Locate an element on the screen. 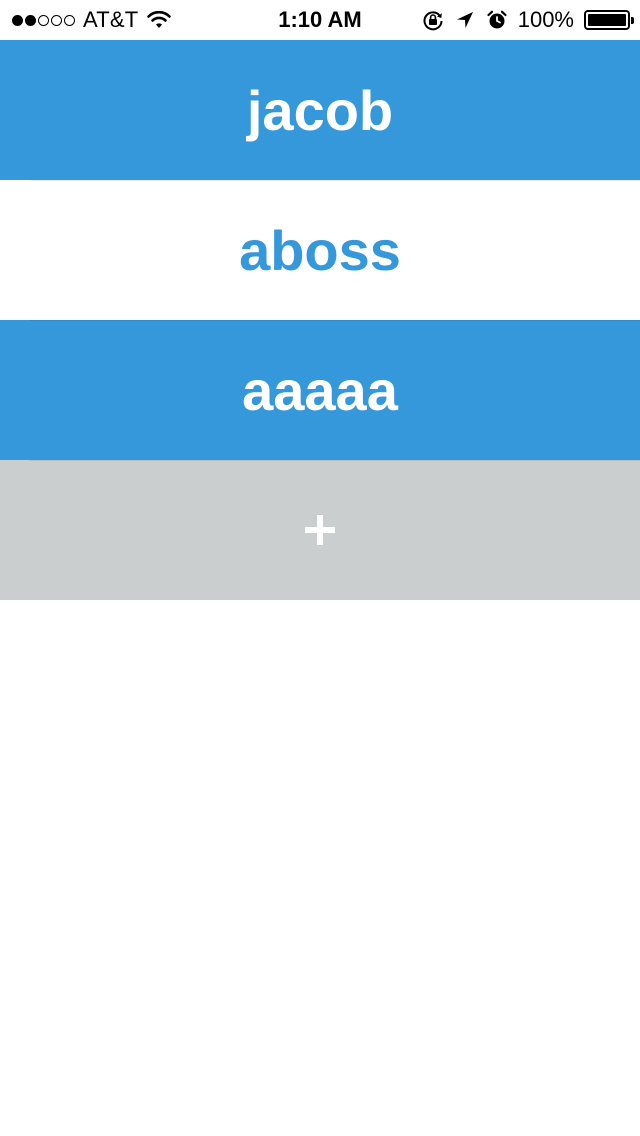 Image resolution: width=640 pixels, height=1136 pixels. list-item-label: aaaaa is located at coordinates (320, 390).